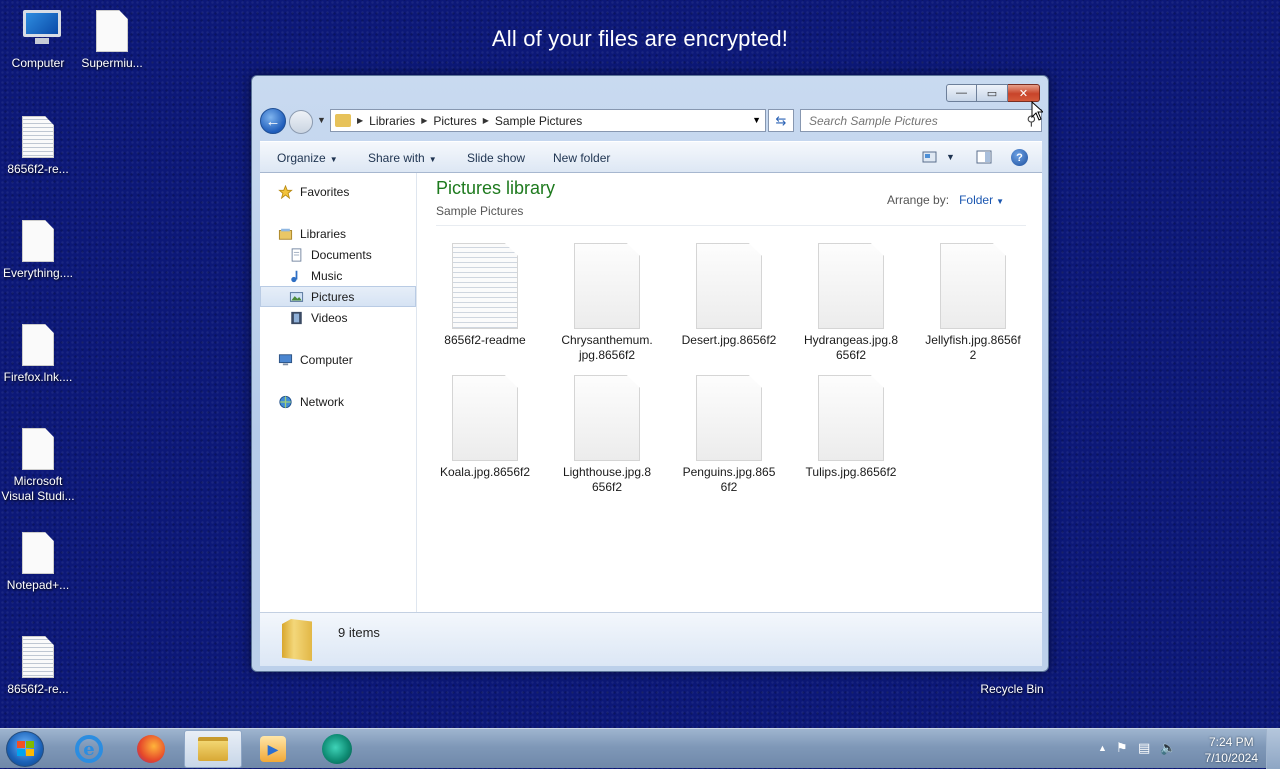 This screenshot has width=1280, height=769. I want to click on nav-item-computer: Computer, so click(338, 359).